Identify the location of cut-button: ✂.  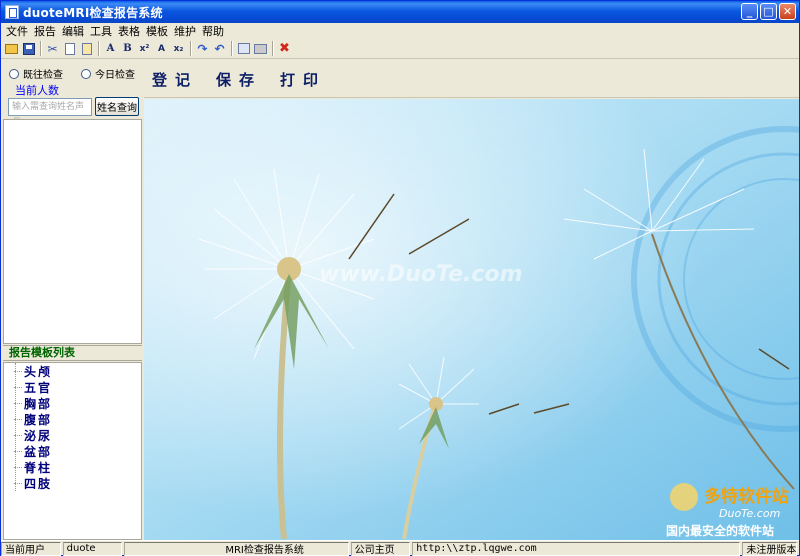
(52, 48).